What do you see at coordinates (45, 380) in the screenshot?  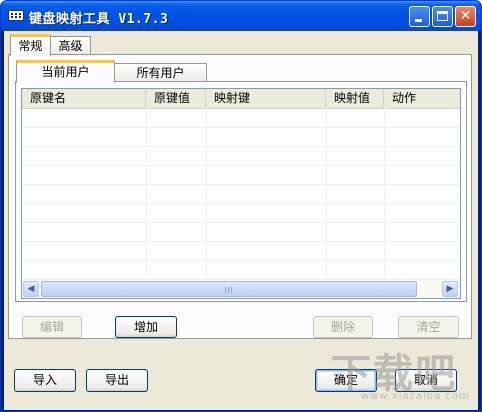 I see `import-button: 导入` at bounding box center [45, 380].